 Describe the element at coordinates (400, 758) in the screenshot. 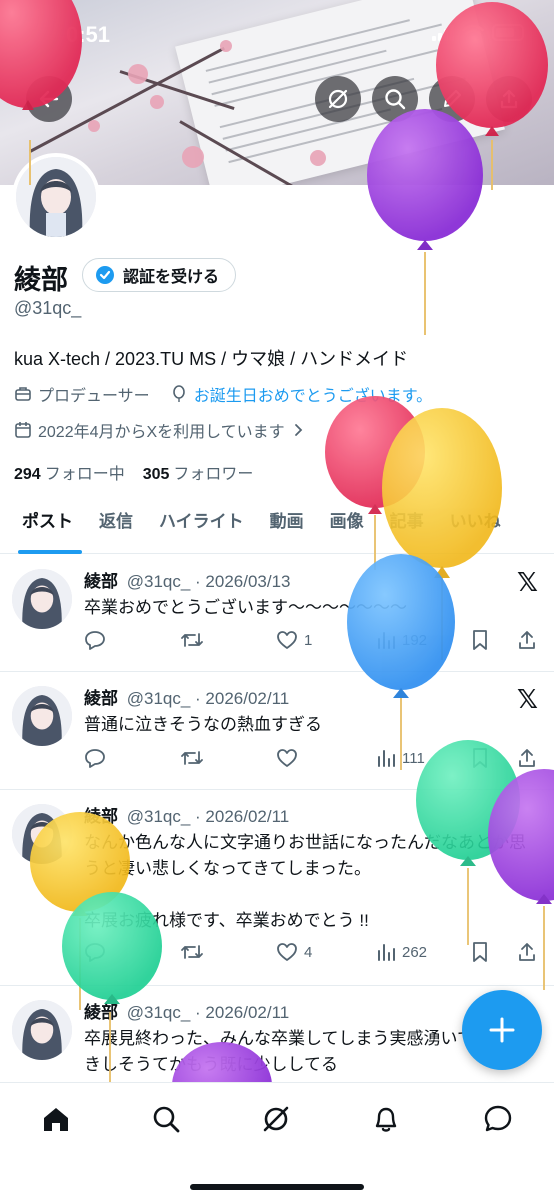

I see `views-button: 111` at that location.